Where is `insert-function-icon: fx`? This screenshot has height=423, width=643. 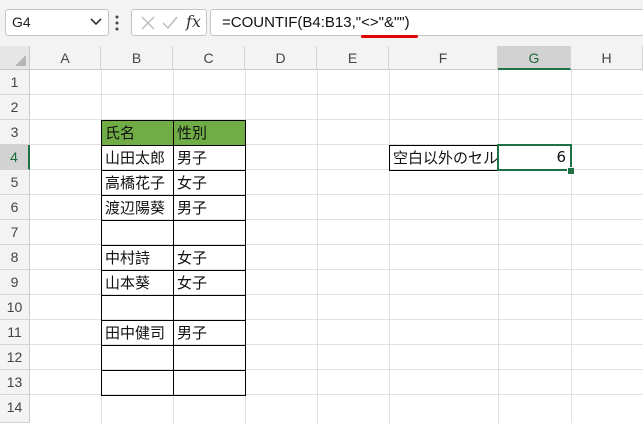 insert-function-icon: fx is located at coordinates (193, 21).